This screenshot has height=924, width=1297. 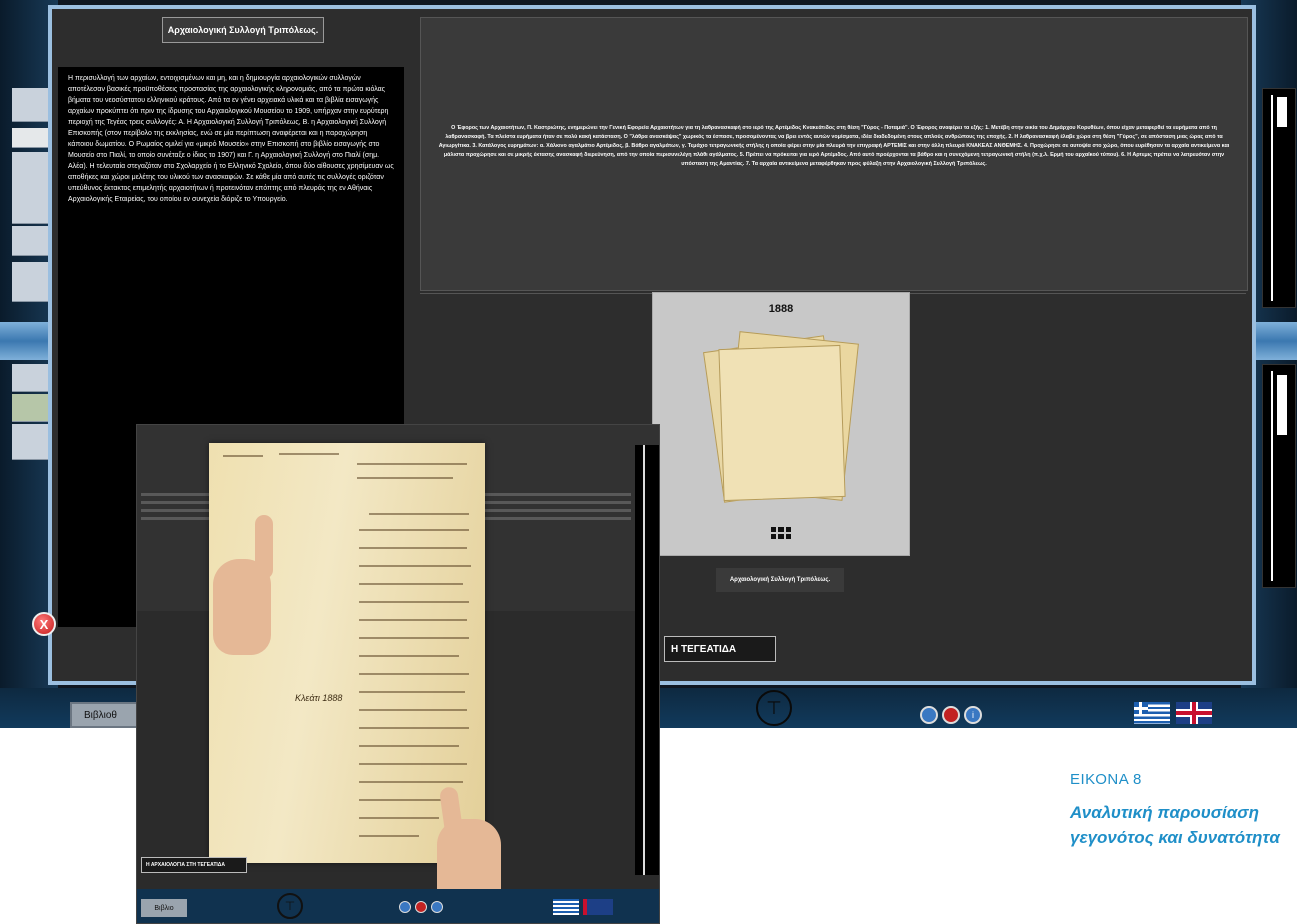 I want to click on document-thumbnail-stack, so click(x=783, y=422).